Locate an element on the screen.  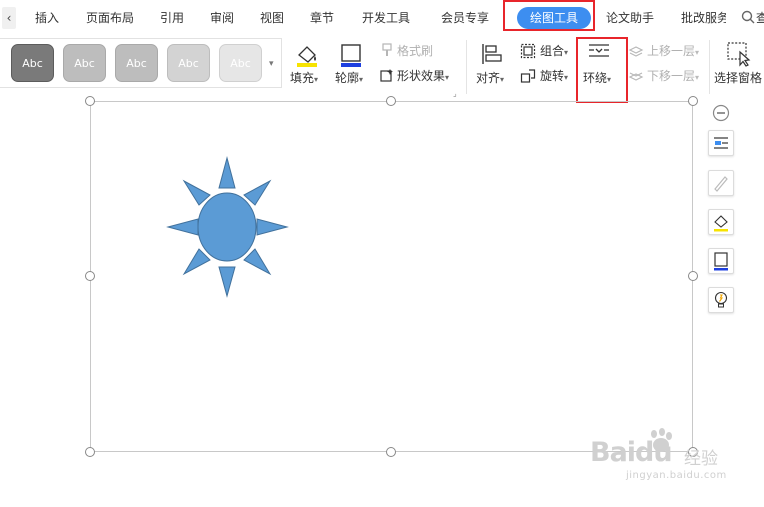
search-label: 查 is located at coordinates (760, 18).